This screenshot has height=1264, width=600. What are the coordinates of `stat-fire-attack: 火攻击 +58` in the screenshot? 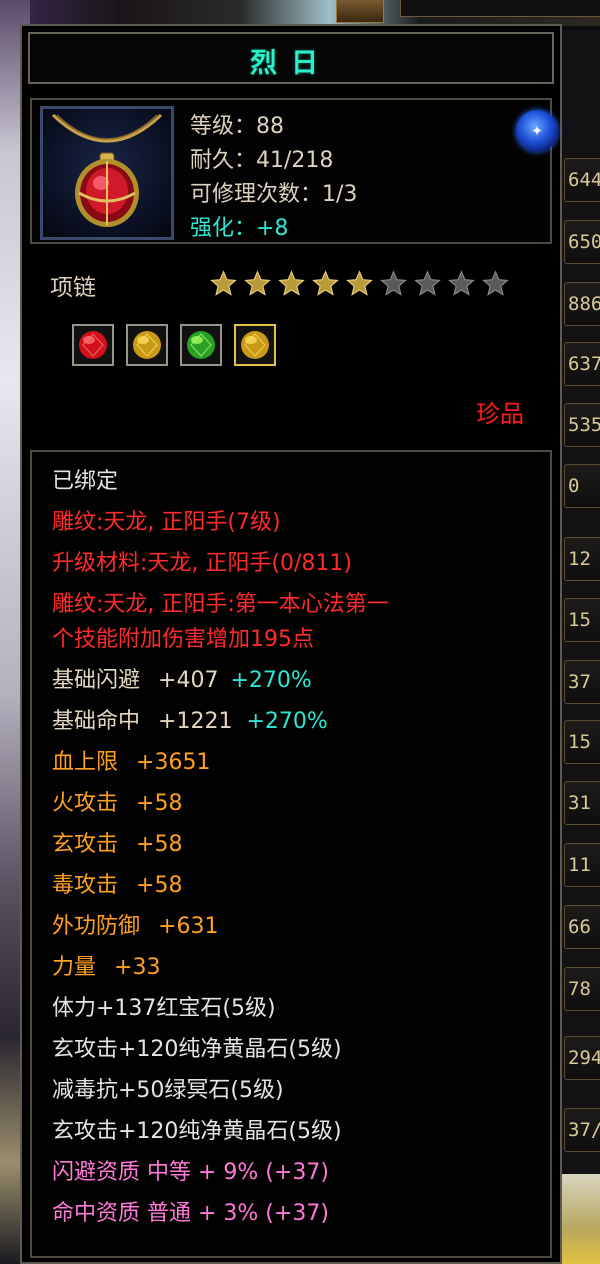 It's located at (117, 804).